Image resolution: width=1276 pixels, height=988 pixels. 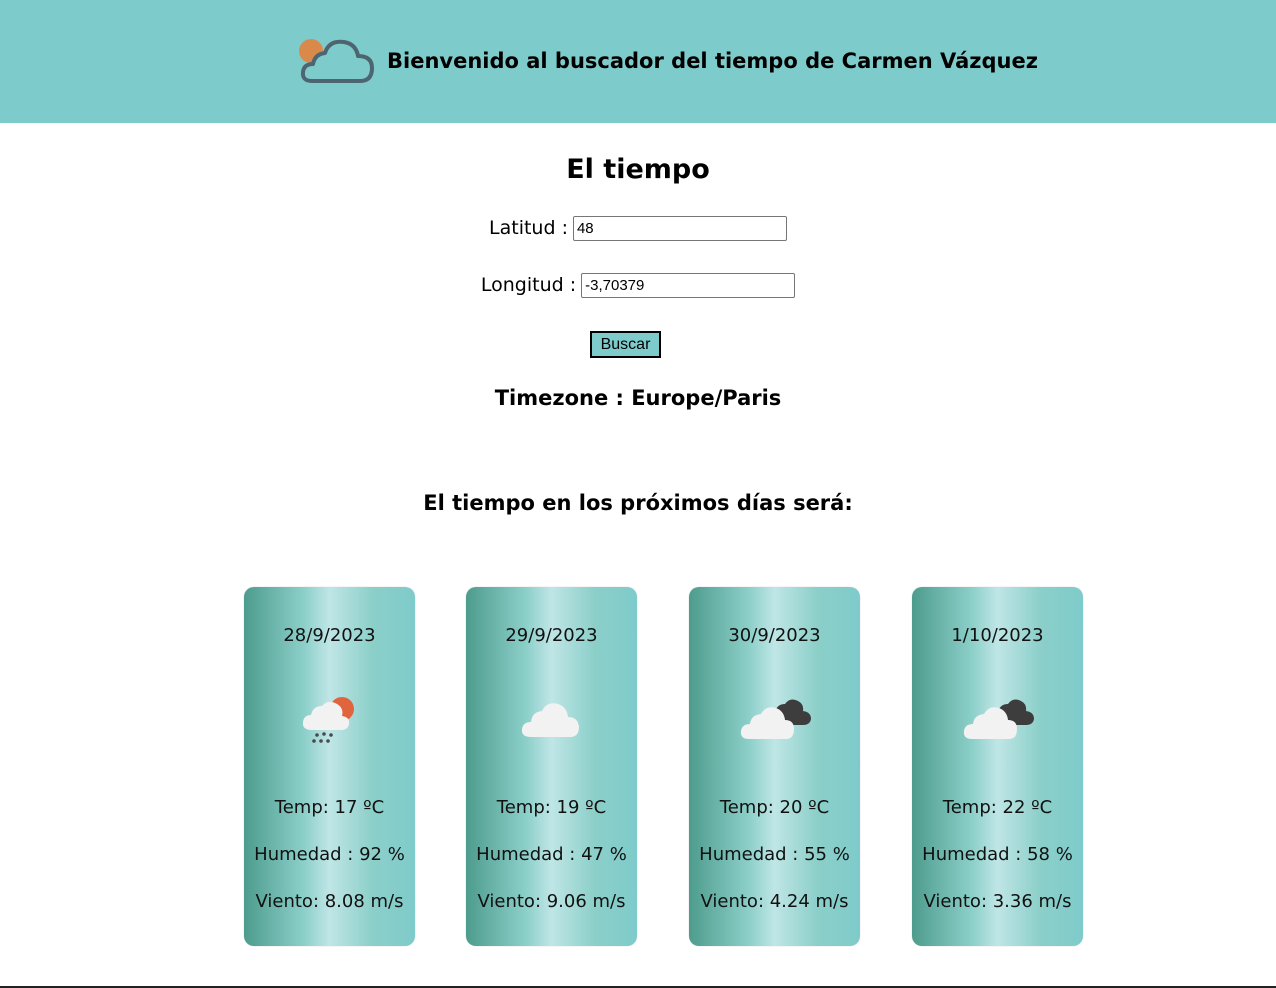 What do you see at coordinates (679, 228) in the screenshot?
I see `latitude-input` at bounding box center [679, 228].